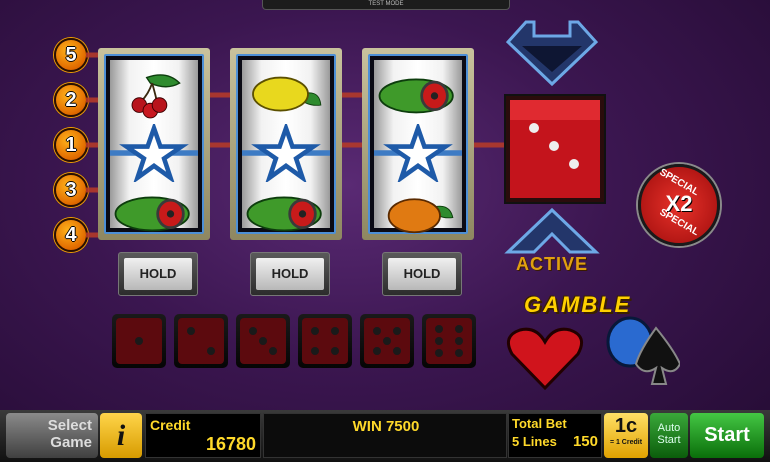  Describe the element at coordinates (170, 425) in the screenshot. I see `credit-label: Credit` at that location.